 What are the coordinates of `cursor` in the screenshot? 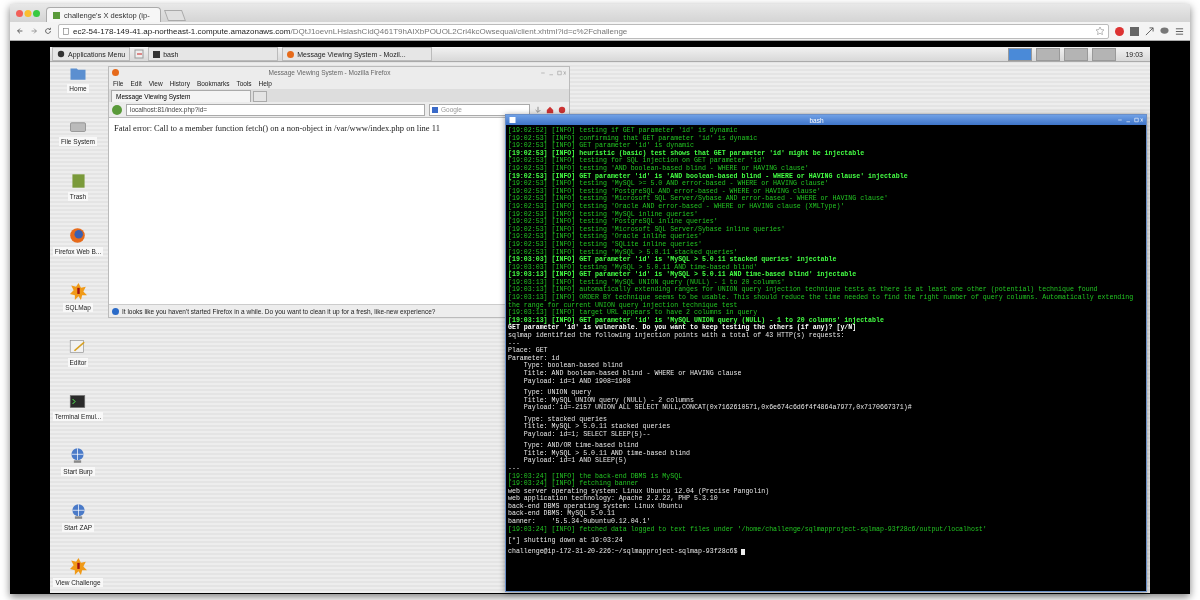 It's located at (742, 552).